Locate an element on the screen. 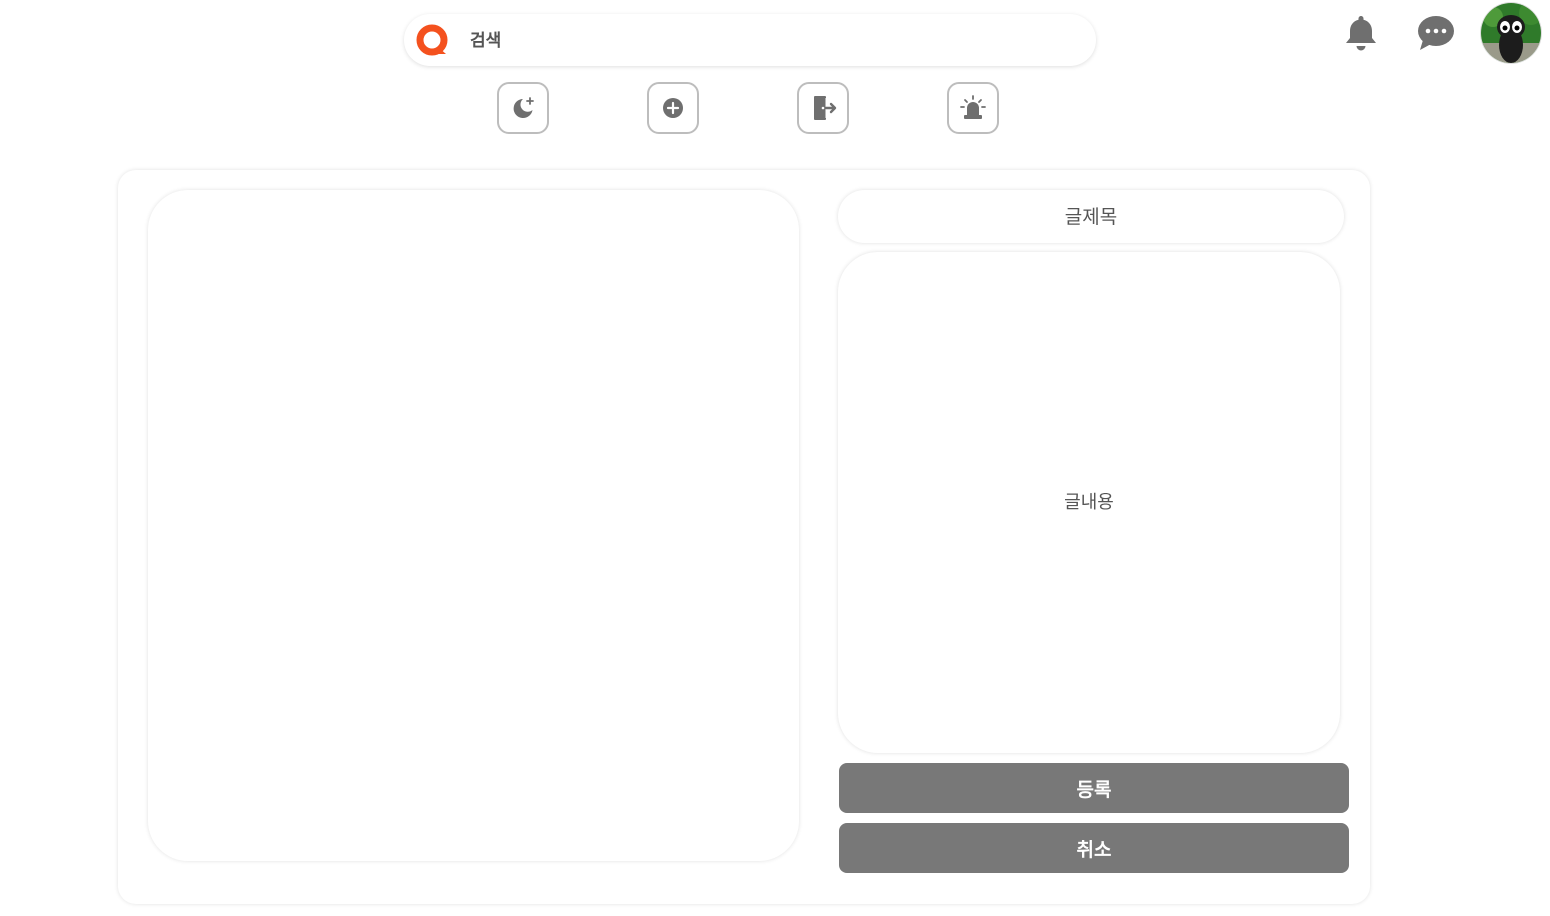 This screenshot has height=916, width=1550. bell-icon is located at coordinates (1361, 33).